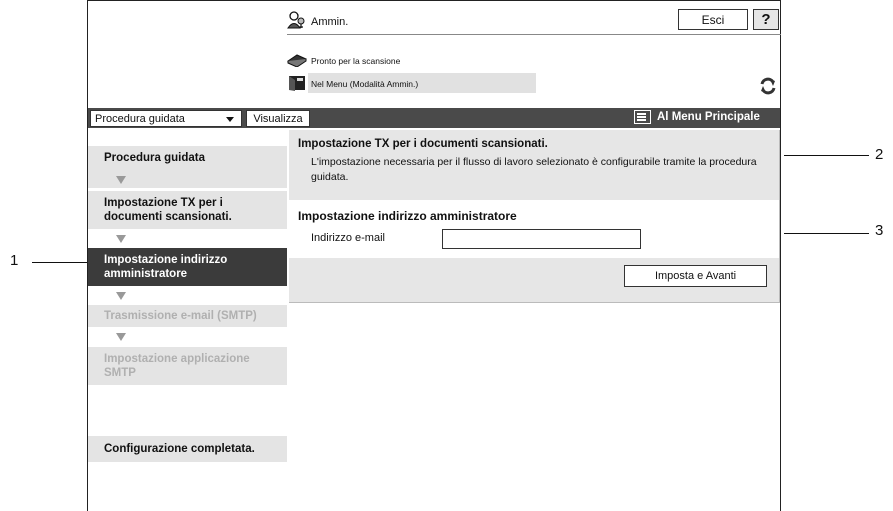  I want to click on scanner-icon, so click(297, 61).